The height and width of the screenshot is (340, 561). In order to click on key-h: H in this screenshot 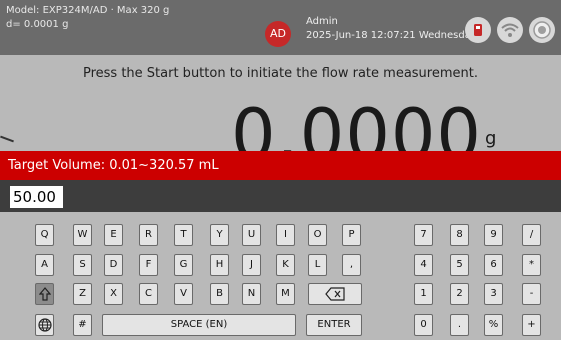, I will do `click(219, 265)`.